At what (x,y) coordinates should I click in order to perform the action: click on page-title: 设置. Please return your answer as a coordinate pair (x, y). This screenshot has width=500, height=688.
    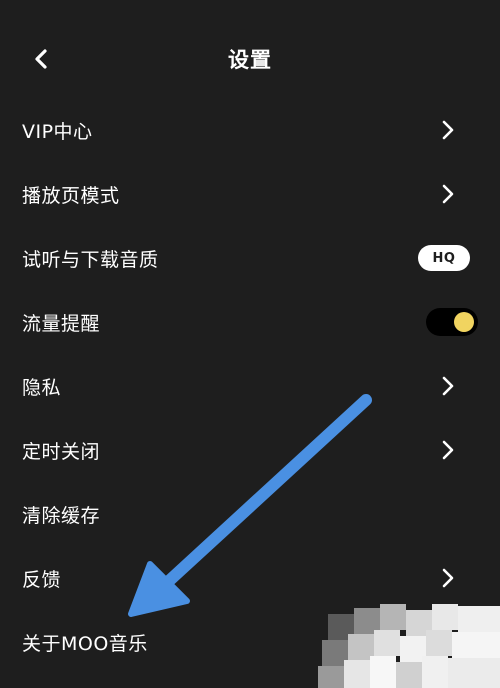
    Looking at the image, I should click on (250, 60).